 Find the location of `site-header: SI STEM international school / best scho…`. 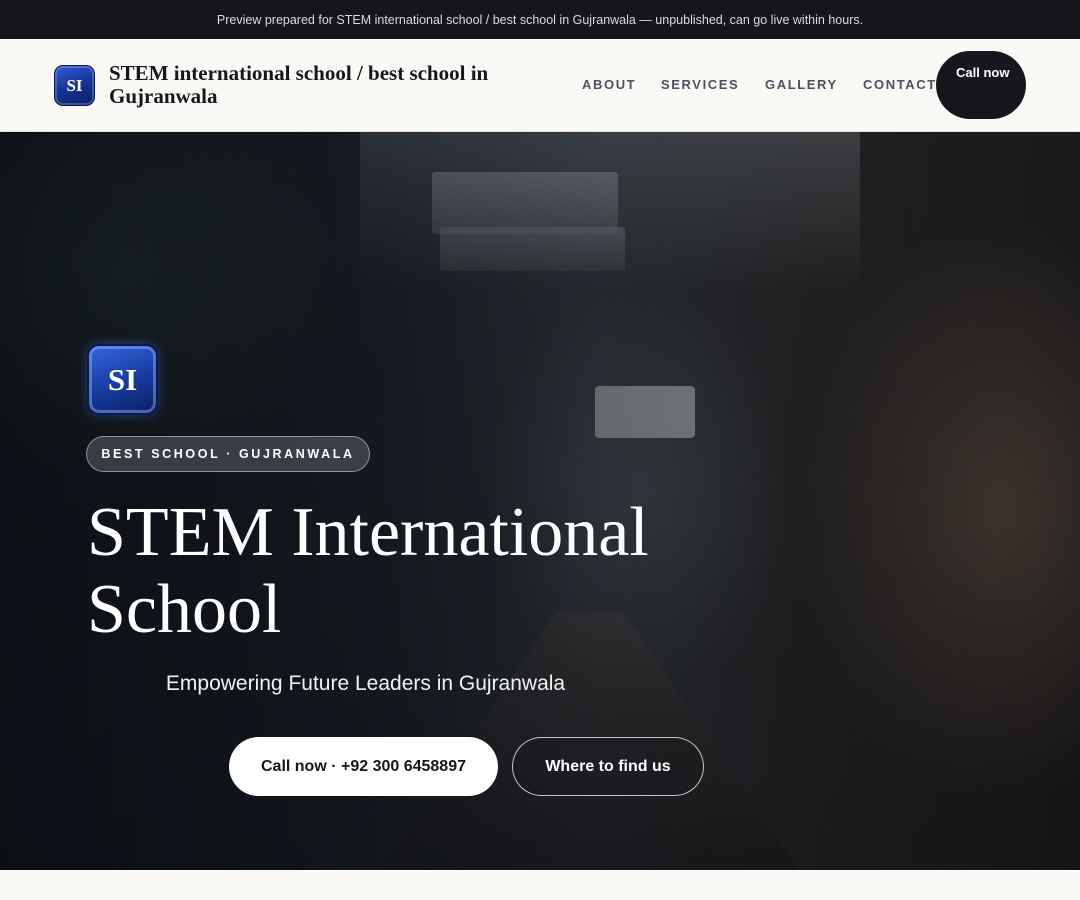

site-header: SI STEM international school / best scho… is located at coordinates (540, 85).